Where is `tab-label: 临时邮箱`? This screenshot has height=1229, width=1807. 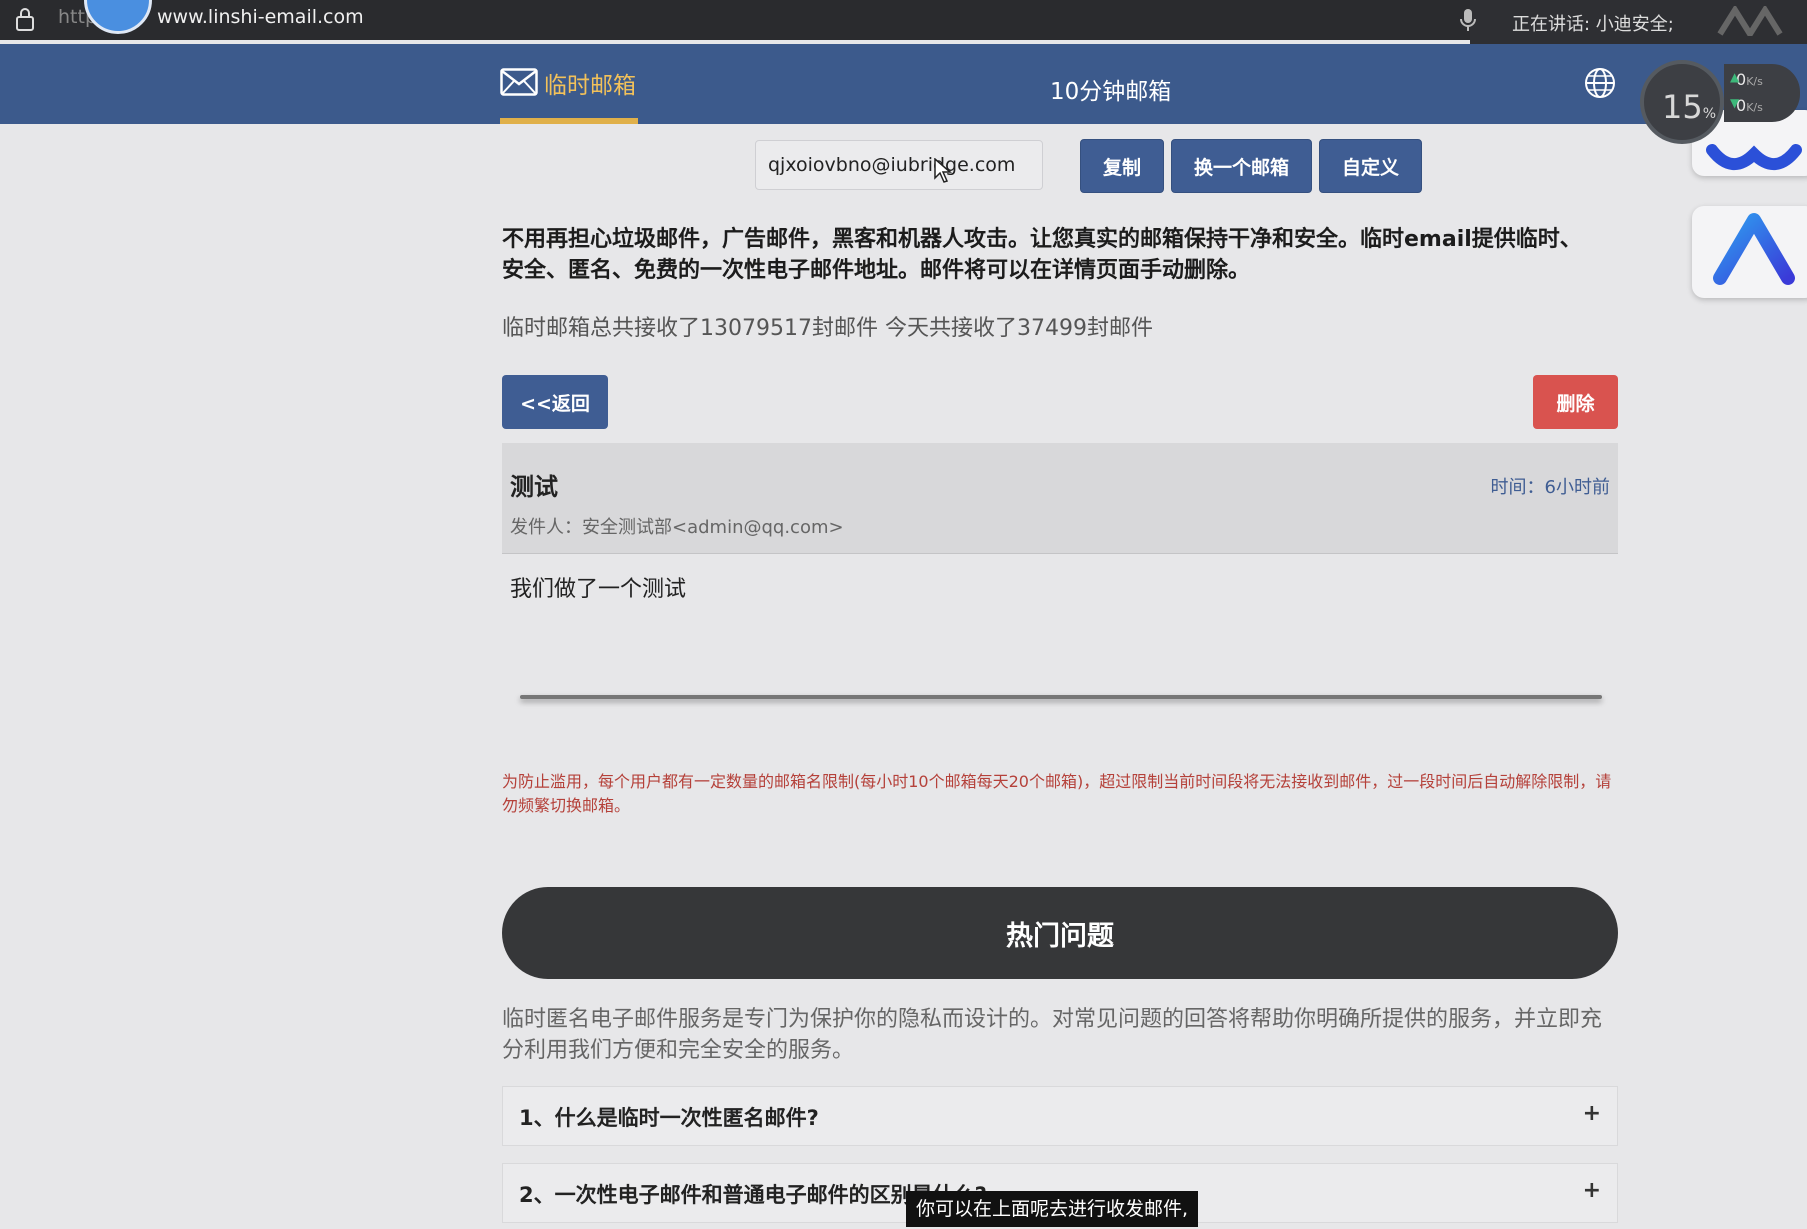 tab-label: 临时邮箱 is located at coordinates (590, 86).